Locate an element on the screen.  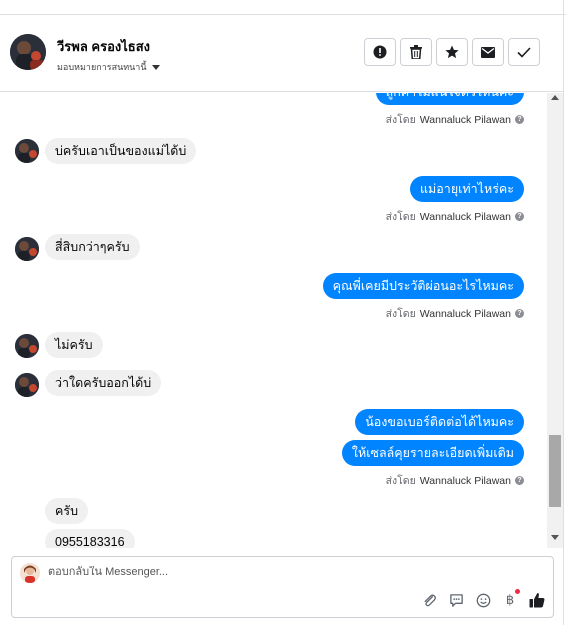
baht-icon: ฿ is located at coordinates (510, 599).